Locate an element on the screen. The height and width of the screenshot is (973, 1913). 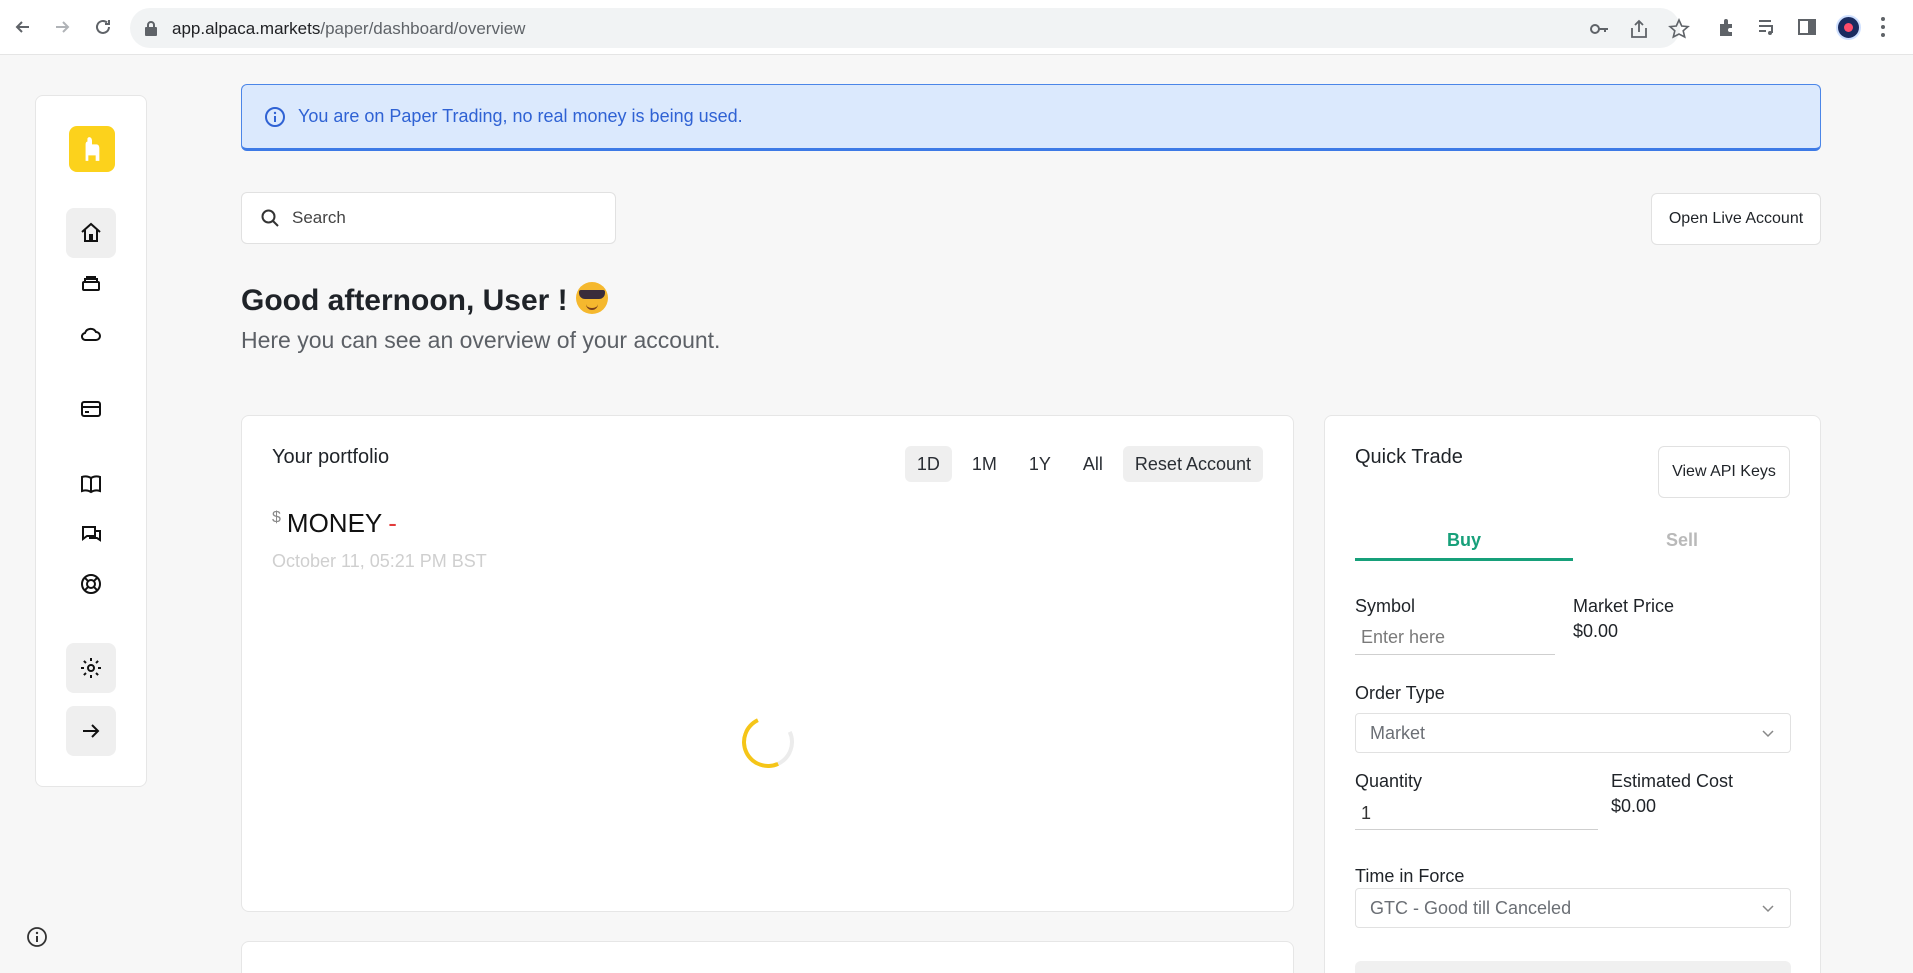
layers-icon is located at coordinates (91, 283).